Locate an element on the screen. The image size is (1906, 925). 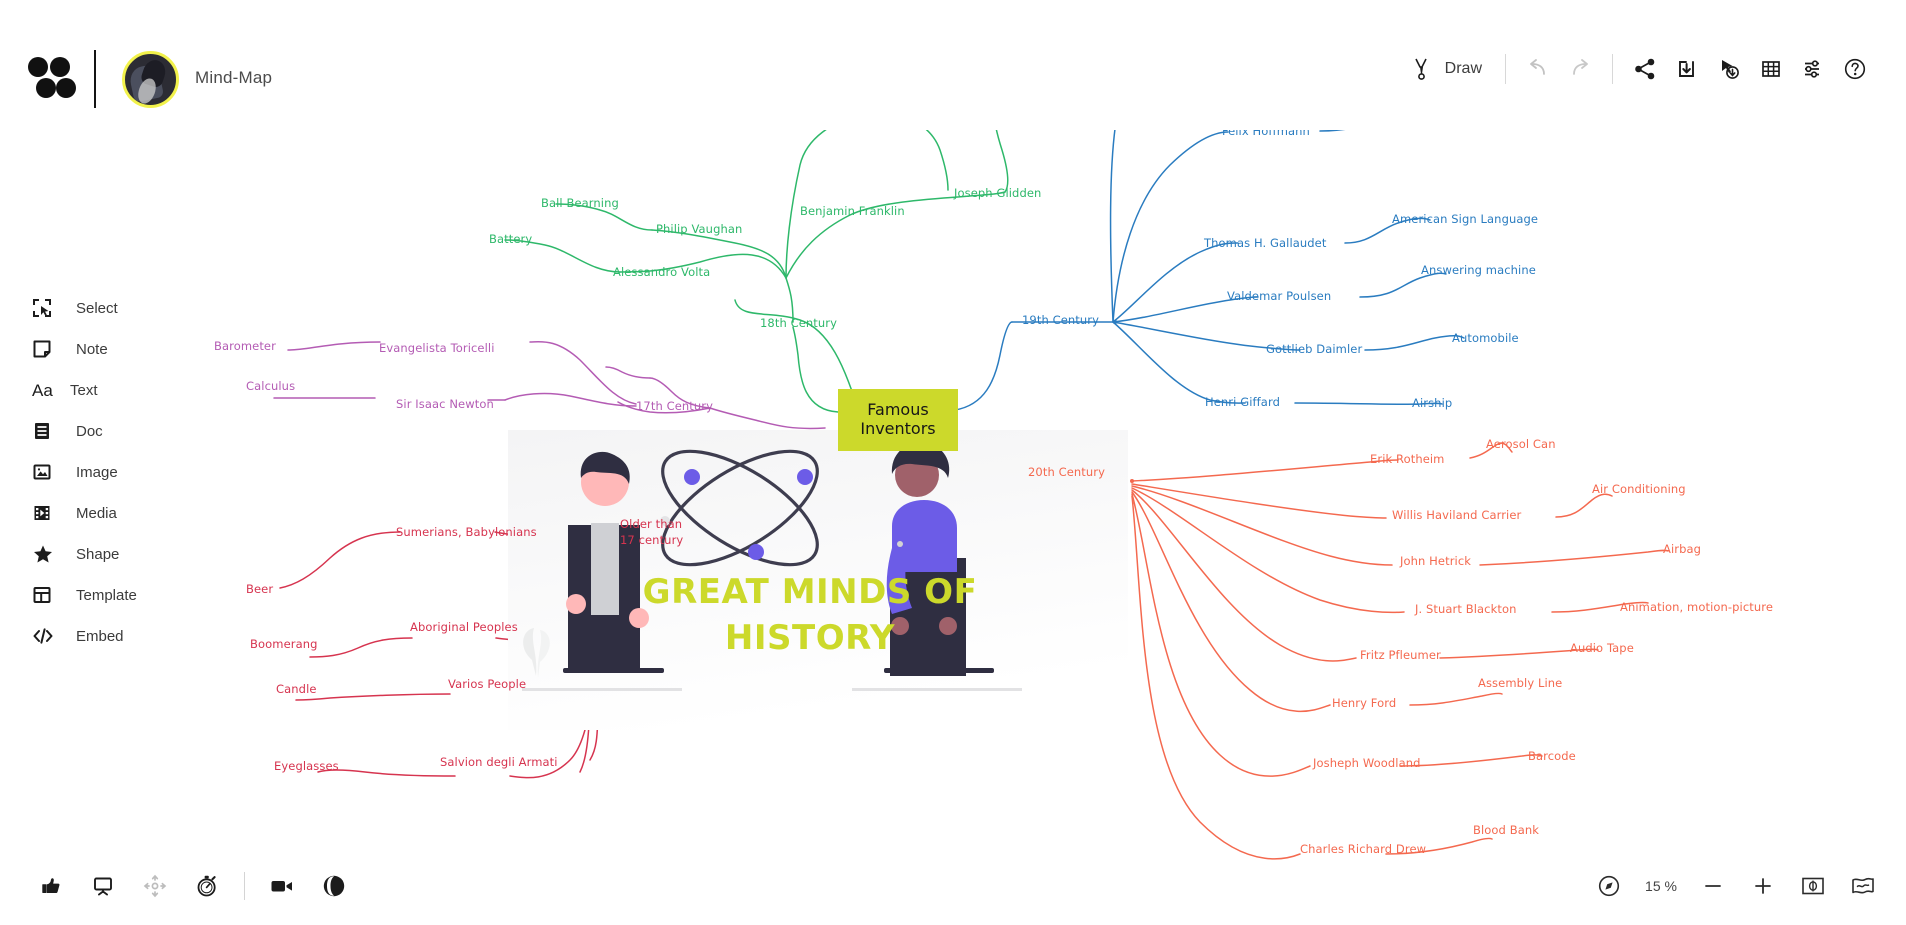
grid-icon is located at coordinates (1771, 69).